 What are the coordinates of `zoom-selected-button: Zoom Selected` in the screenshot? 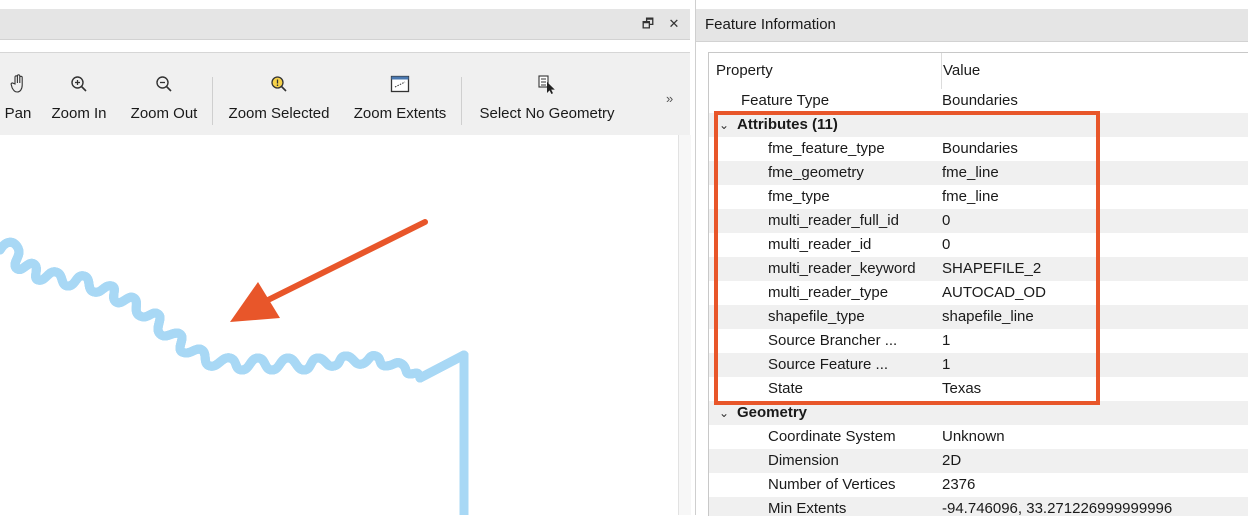 It's located at (279, 94).